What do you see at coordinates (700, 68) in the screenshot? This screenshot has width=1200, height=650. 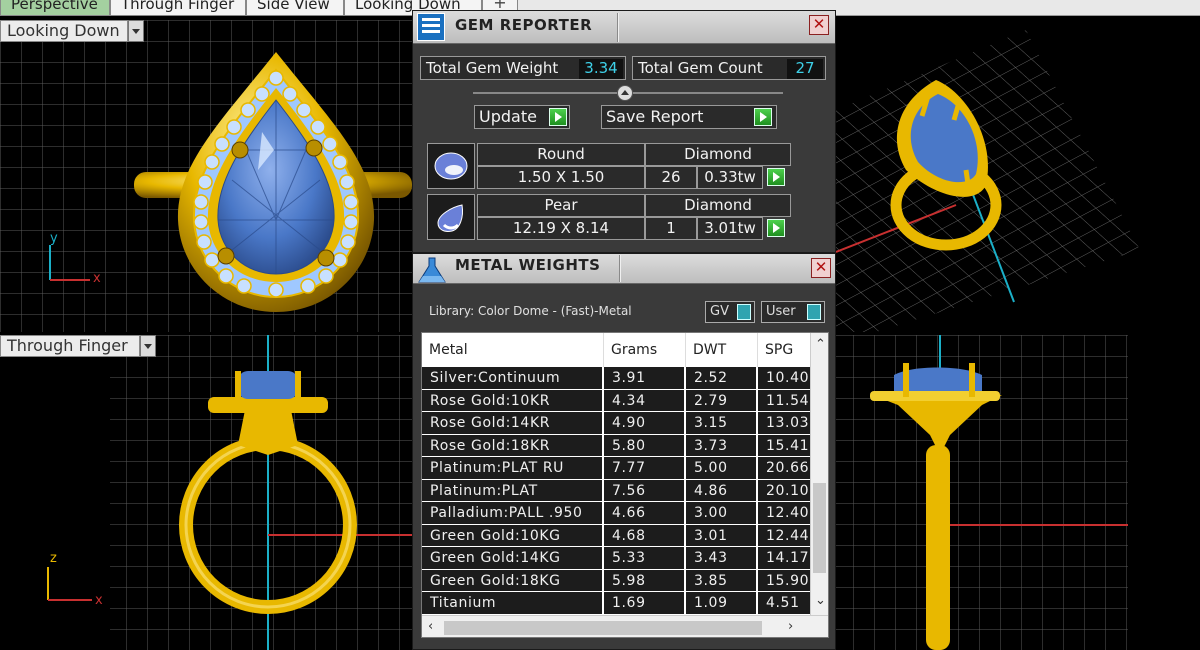 I see `total-gem-count-label: Total Gem Count` at bounding box center [700, 68].